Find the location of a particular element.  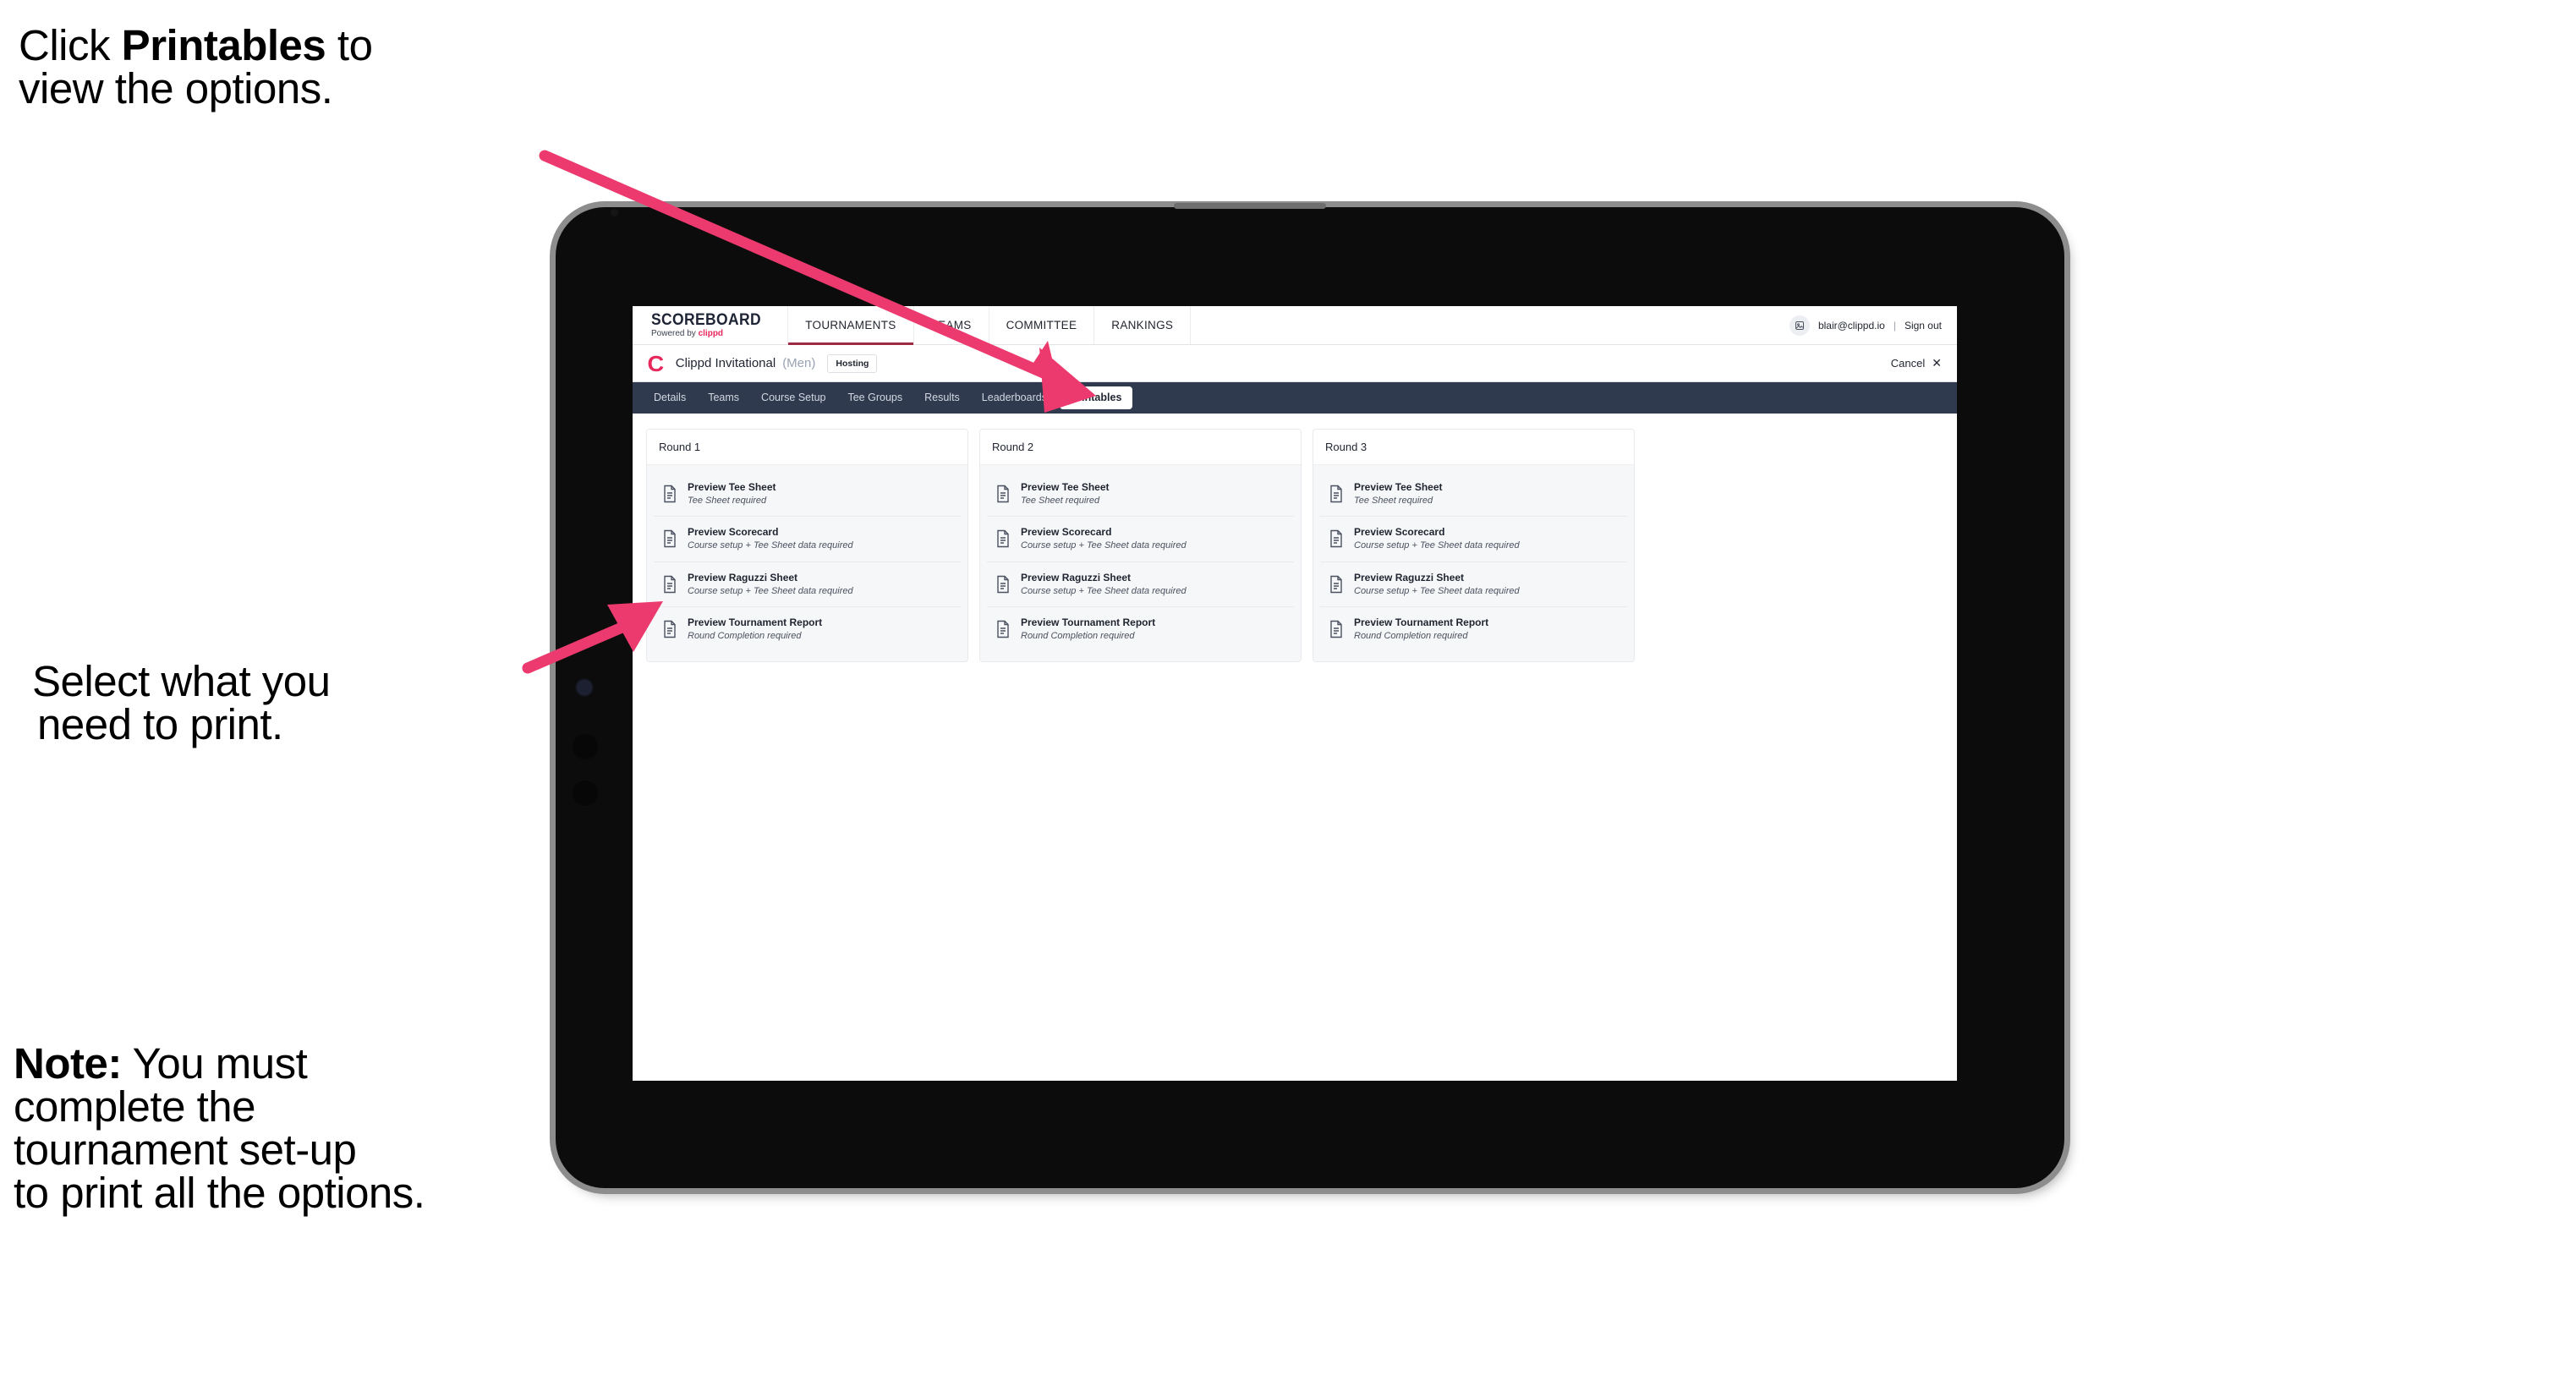

tablet-button-lower is located at coordinates (585, 793).